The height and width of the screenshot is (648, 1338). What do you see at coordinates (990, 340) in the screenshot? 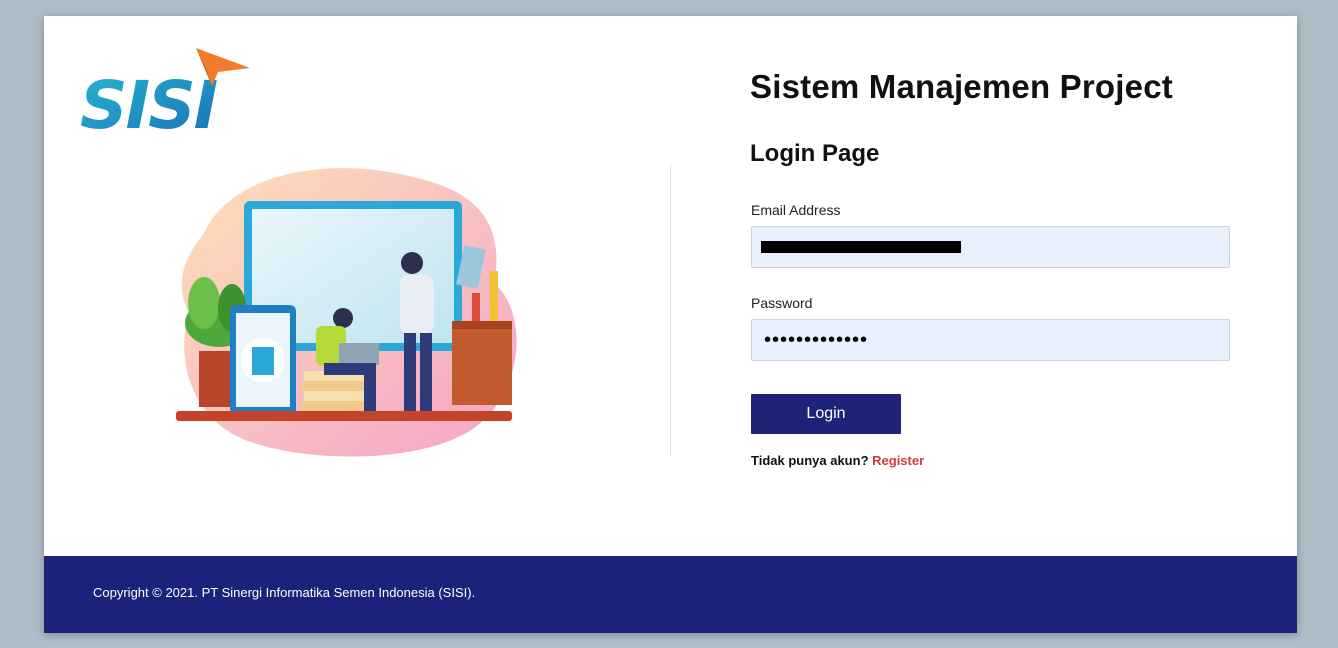
I see `password-field` at bounding box center [990, 340].